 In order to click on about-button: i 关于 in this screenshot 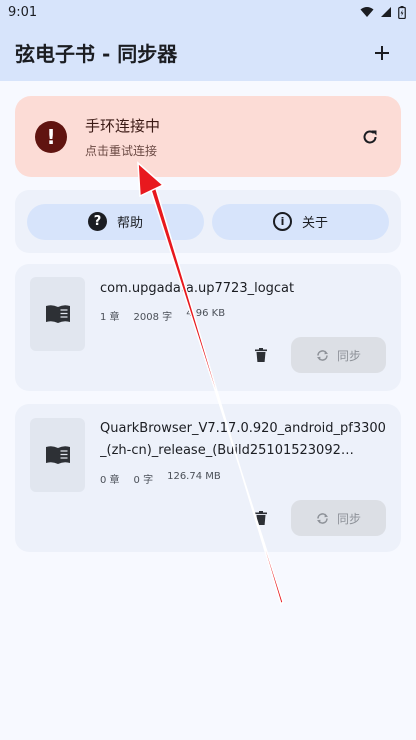, I will do `click(300, 221)`.